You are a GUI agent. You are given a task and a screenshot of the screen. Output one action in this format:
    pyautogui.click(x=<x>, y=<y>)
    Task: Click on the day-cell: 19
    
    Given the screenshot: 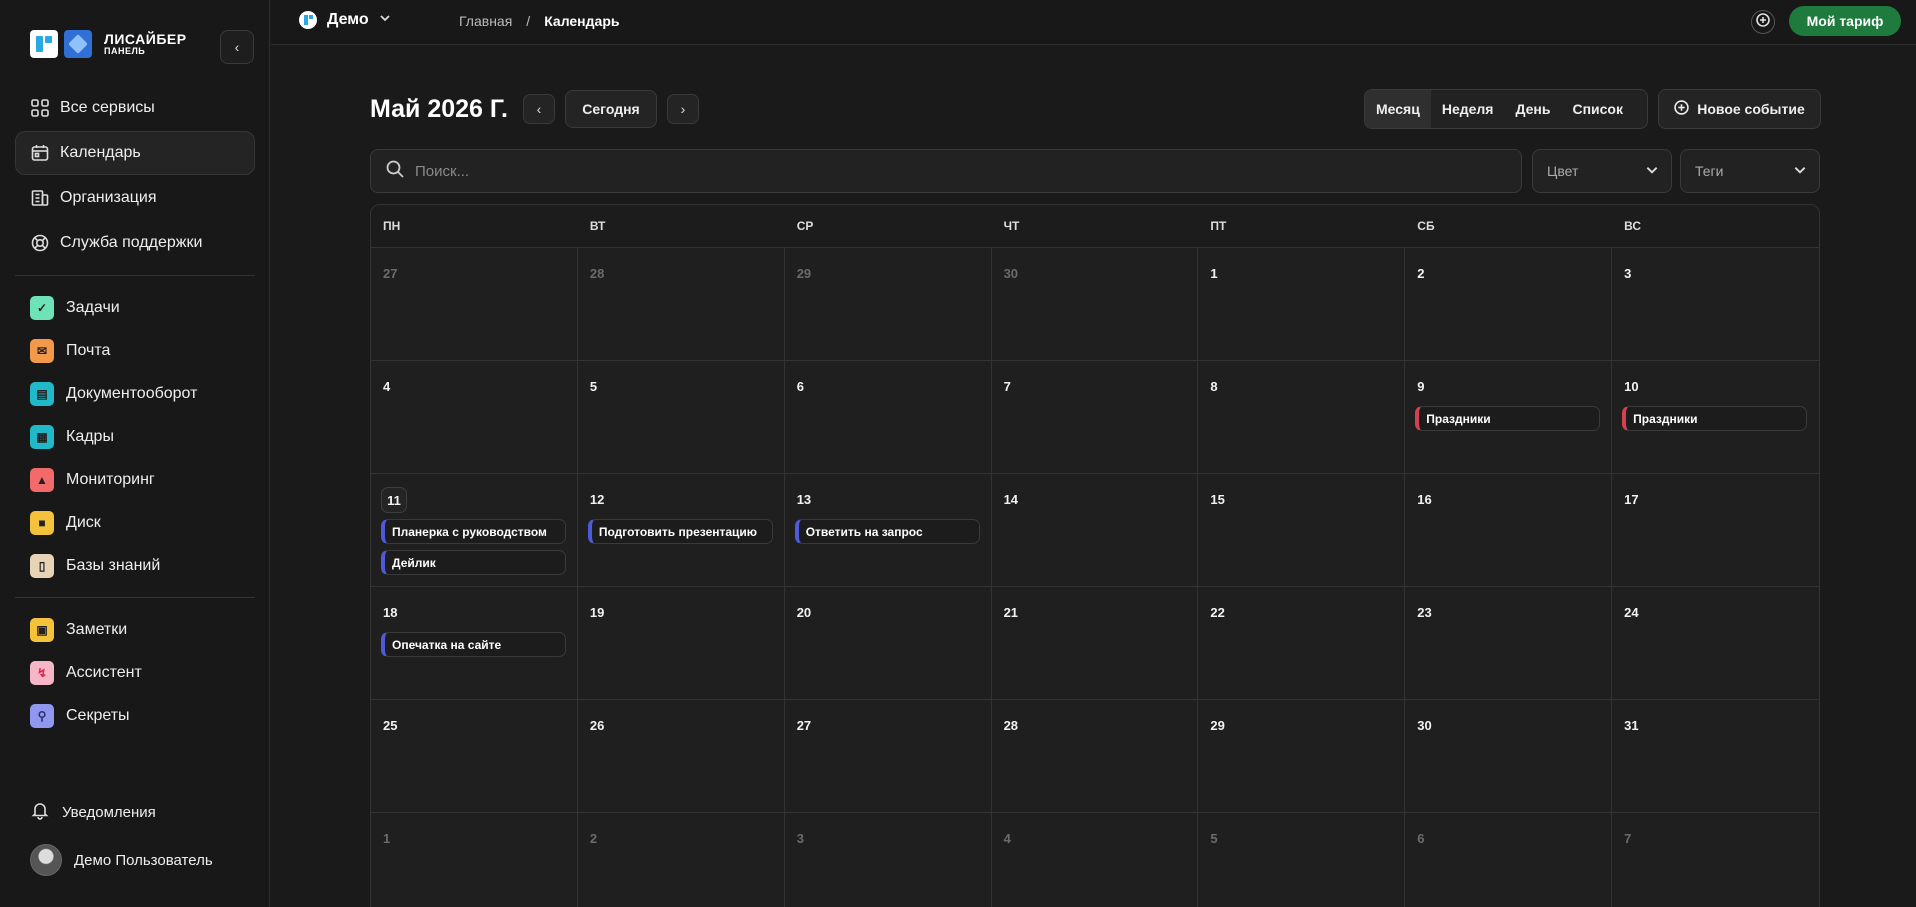 What is the action you would take?
    pyautogui.click(x=681, y=643)
    